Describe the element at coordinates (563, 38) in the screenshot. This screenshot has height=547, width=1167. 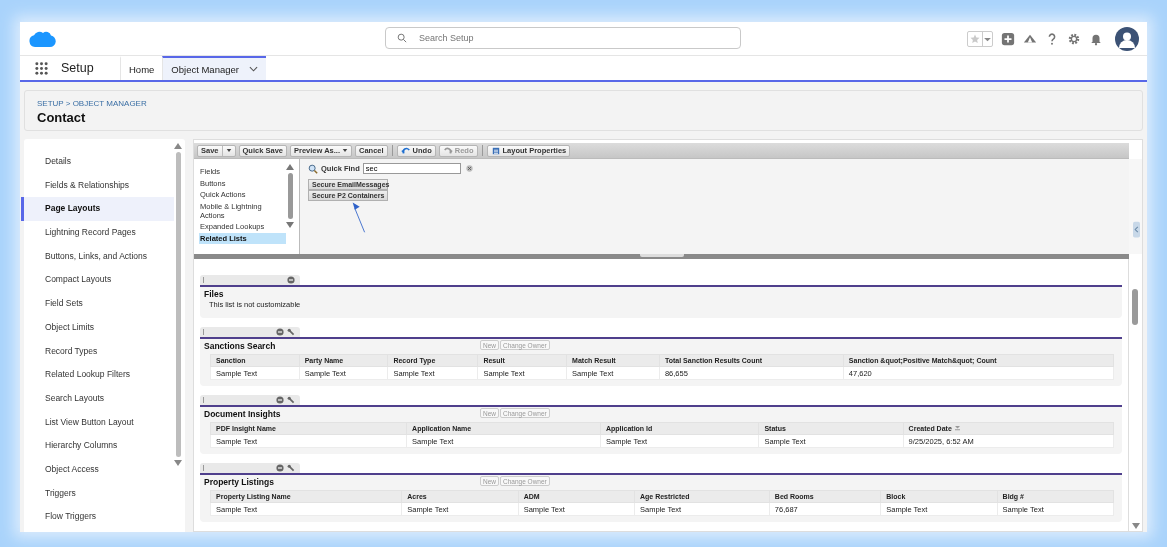
I see `search-field: Search Setup` at that location.